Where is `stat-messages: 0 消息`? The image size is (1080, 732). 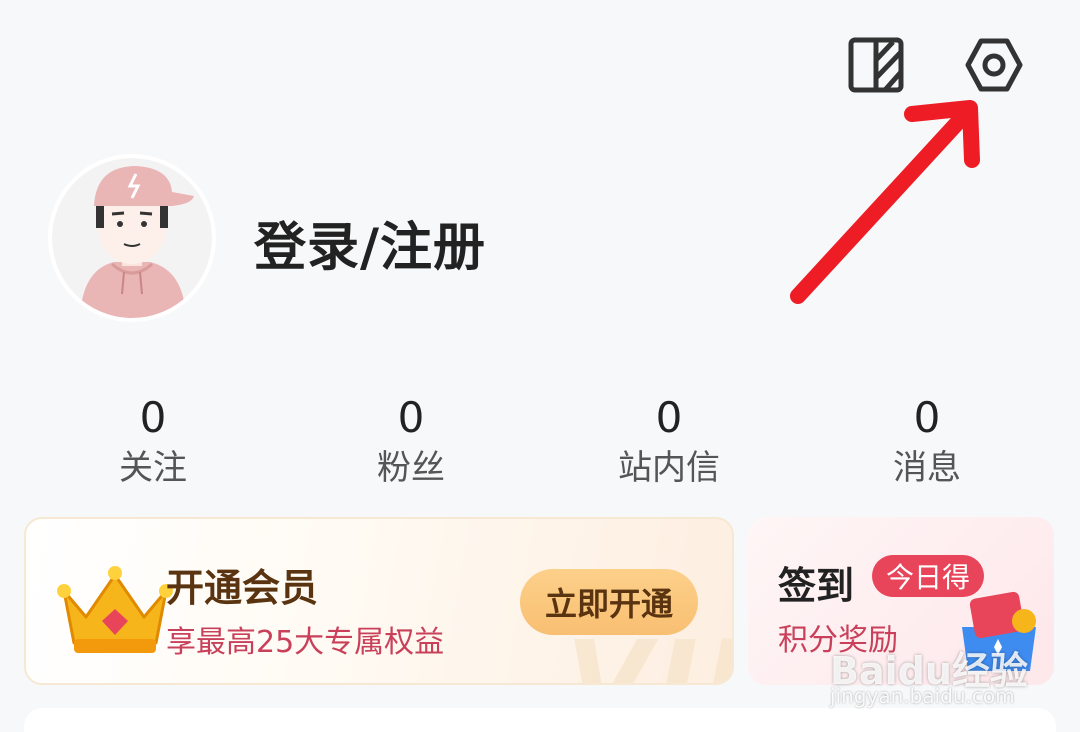 stat-messages: 0 消息 is located at coordinates (927, 445).